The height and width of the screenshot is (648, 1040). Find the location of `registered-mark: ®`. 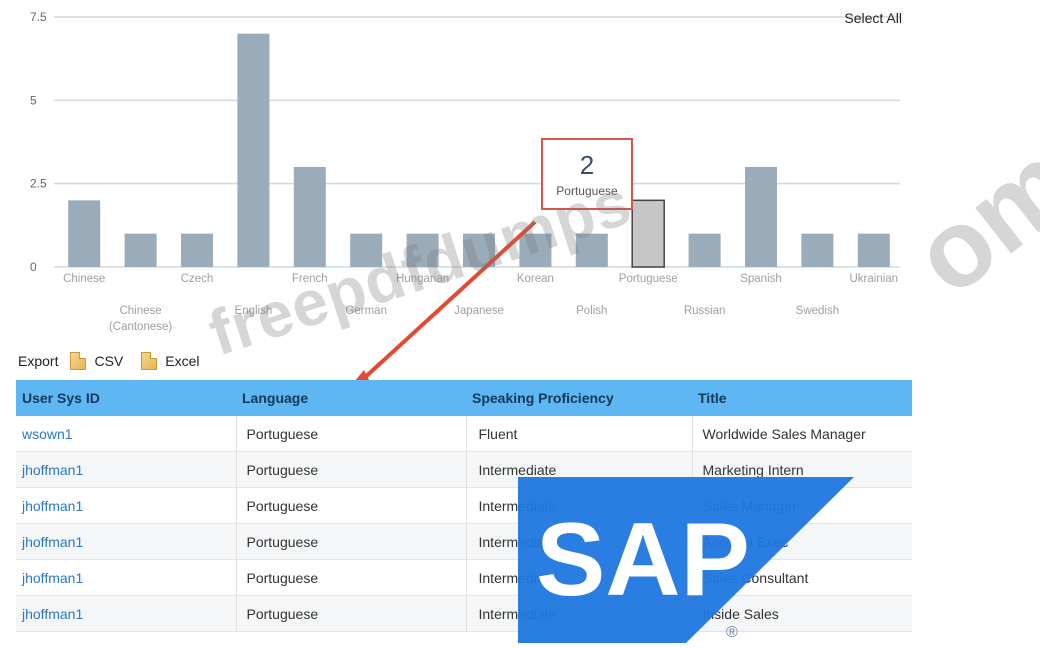

registered-mark: ® is located at coordinates (732, 632).